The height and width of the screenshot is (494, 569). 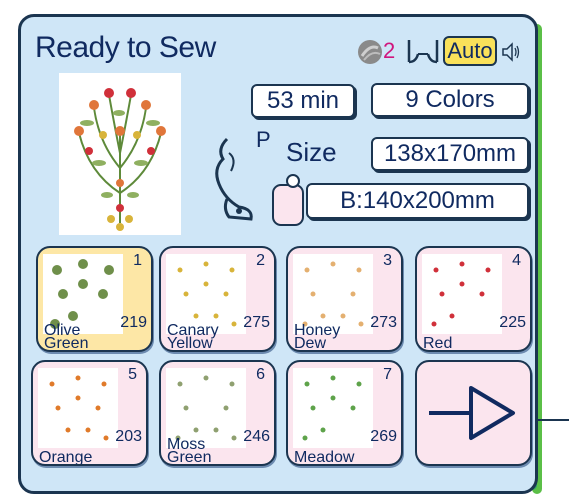 I want to click on page-title: Ready to Sew, so click(x=125, y=47).